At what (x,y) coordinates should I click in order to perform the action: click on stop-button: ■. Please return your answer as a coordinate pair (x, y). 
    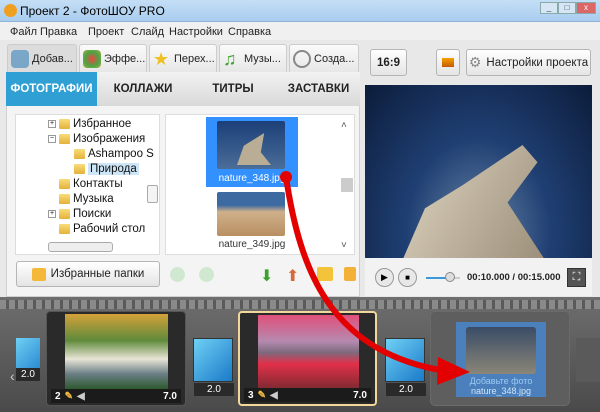
    Looking at the image, I should click on (407, 277).